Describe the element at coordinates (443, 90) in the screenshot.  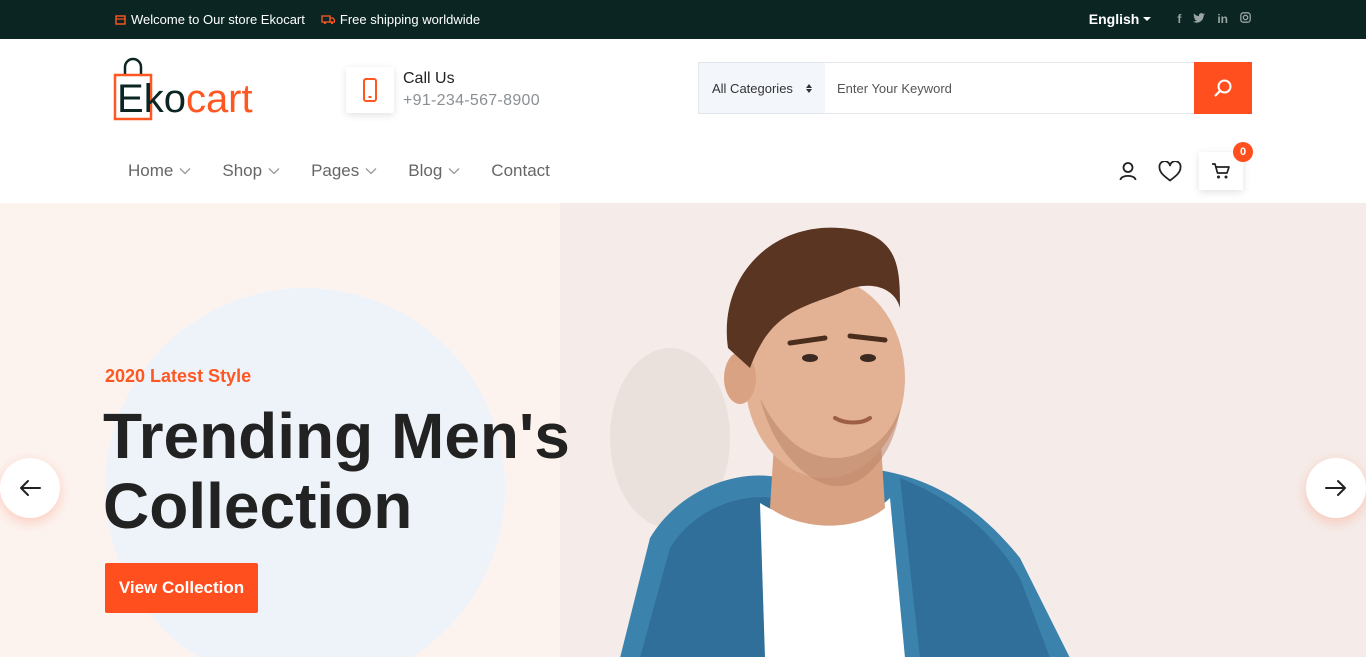
I see `call-us: Call Us +91-234-567-8900` at that location.